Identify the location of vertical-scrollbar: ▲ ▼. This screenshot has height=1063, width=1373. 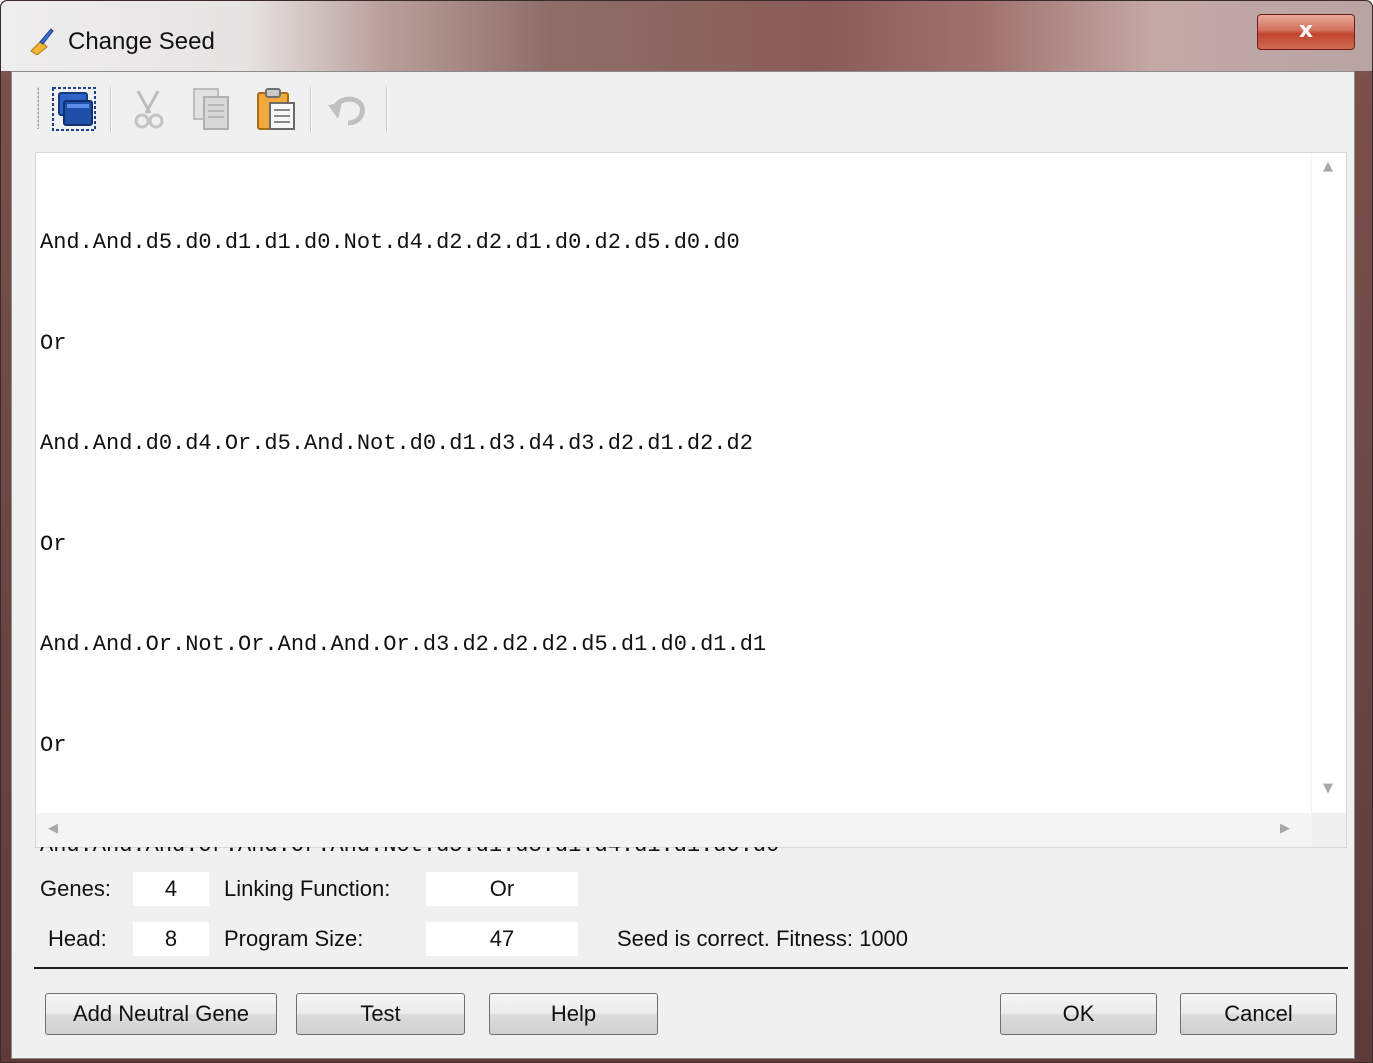
(1328, 483).